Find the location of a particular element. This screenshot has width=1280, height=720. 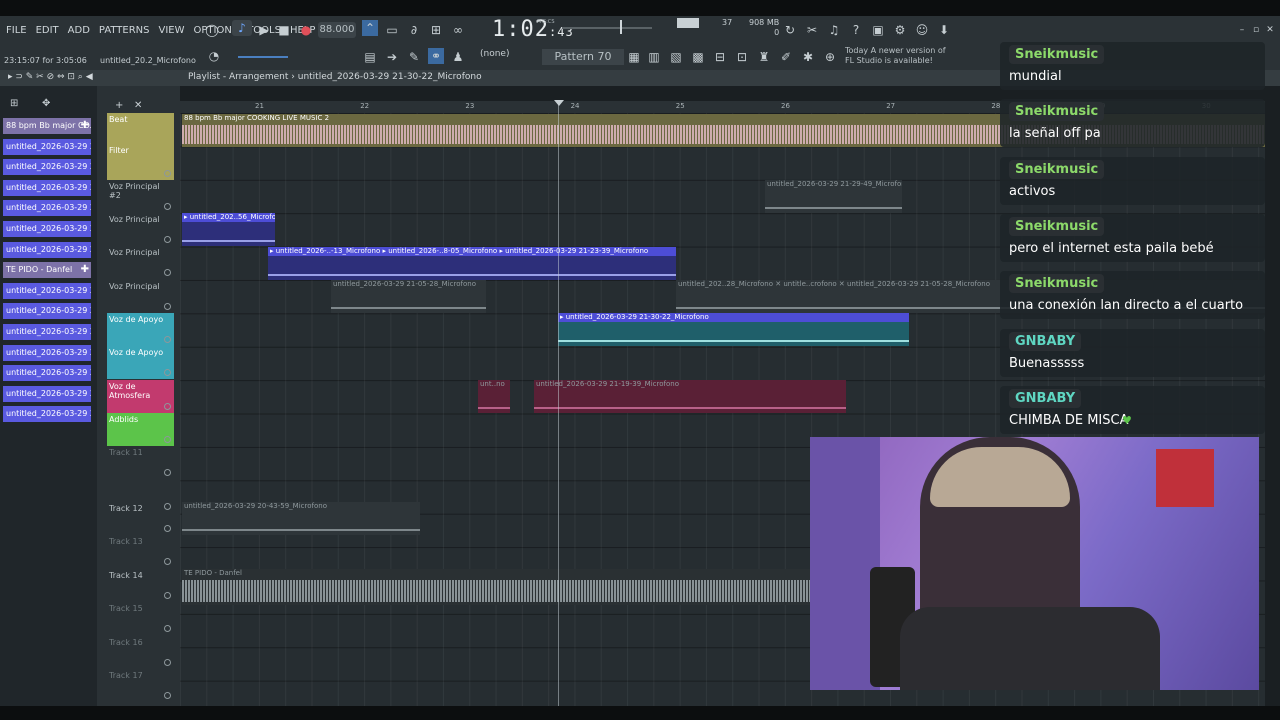

playlist-clip: untitled_2026-03-29 21-05-28_Microfono is located at coordinates (408, 296).